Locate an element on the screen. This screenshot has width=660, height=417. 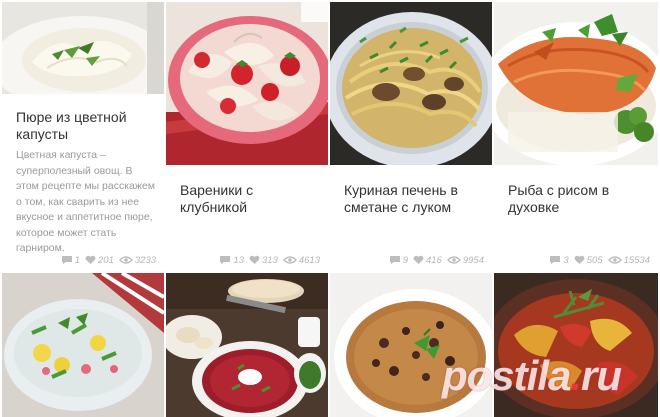
comments-stat: 3 is located at coordinates (559, 260).